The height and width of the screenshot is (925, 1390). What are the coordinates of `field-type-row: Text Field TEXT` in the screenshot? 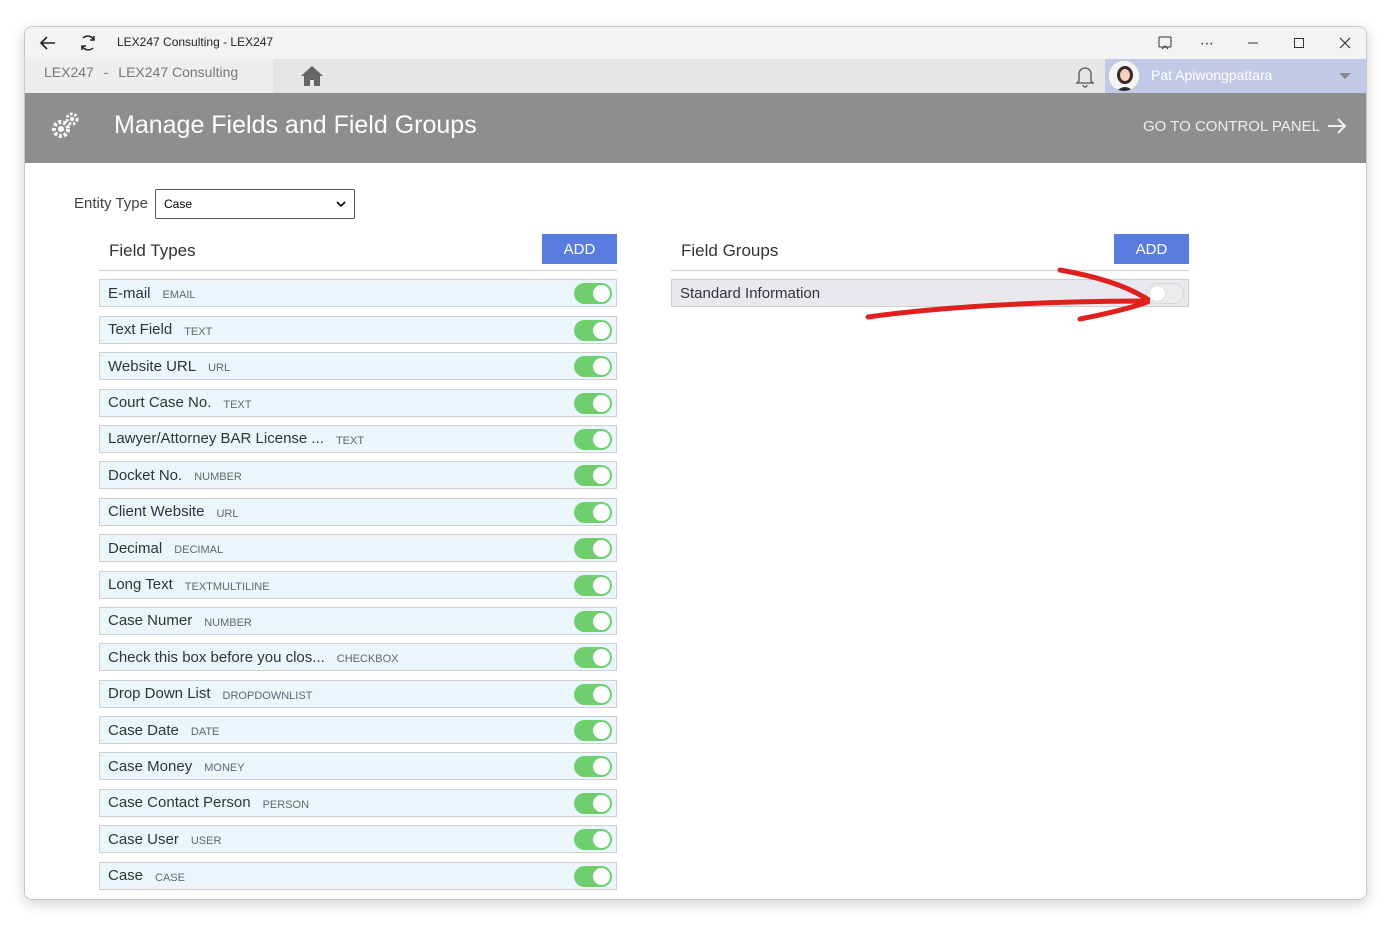 It's located at (358, 329).